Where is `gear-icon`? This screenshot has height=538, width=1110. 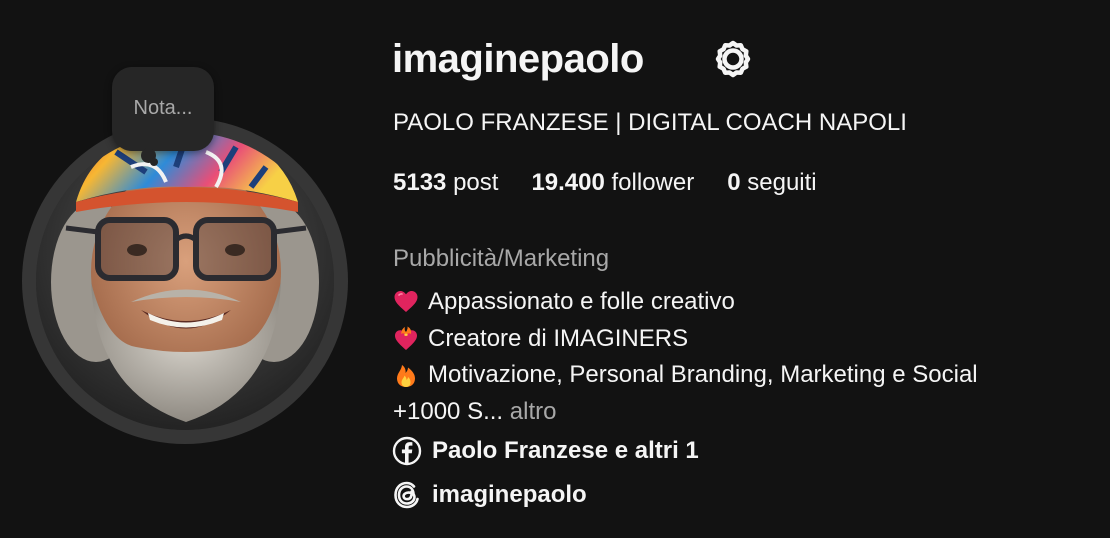 gear-icon is located at coordinates (733, 59).